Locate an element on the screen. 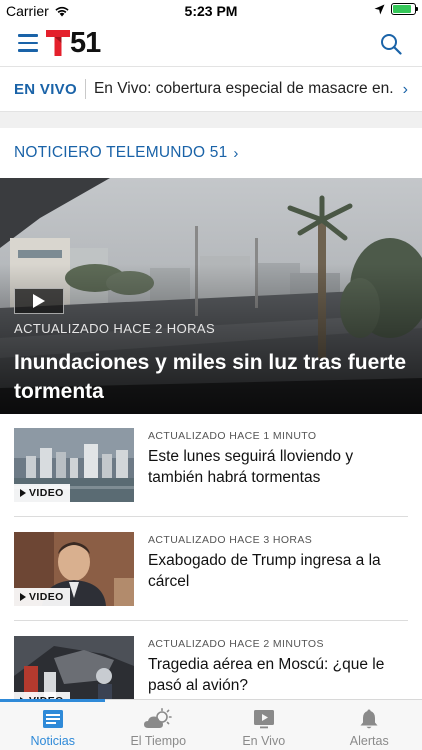  app-header: 51 is located at coordinates (211, 44).